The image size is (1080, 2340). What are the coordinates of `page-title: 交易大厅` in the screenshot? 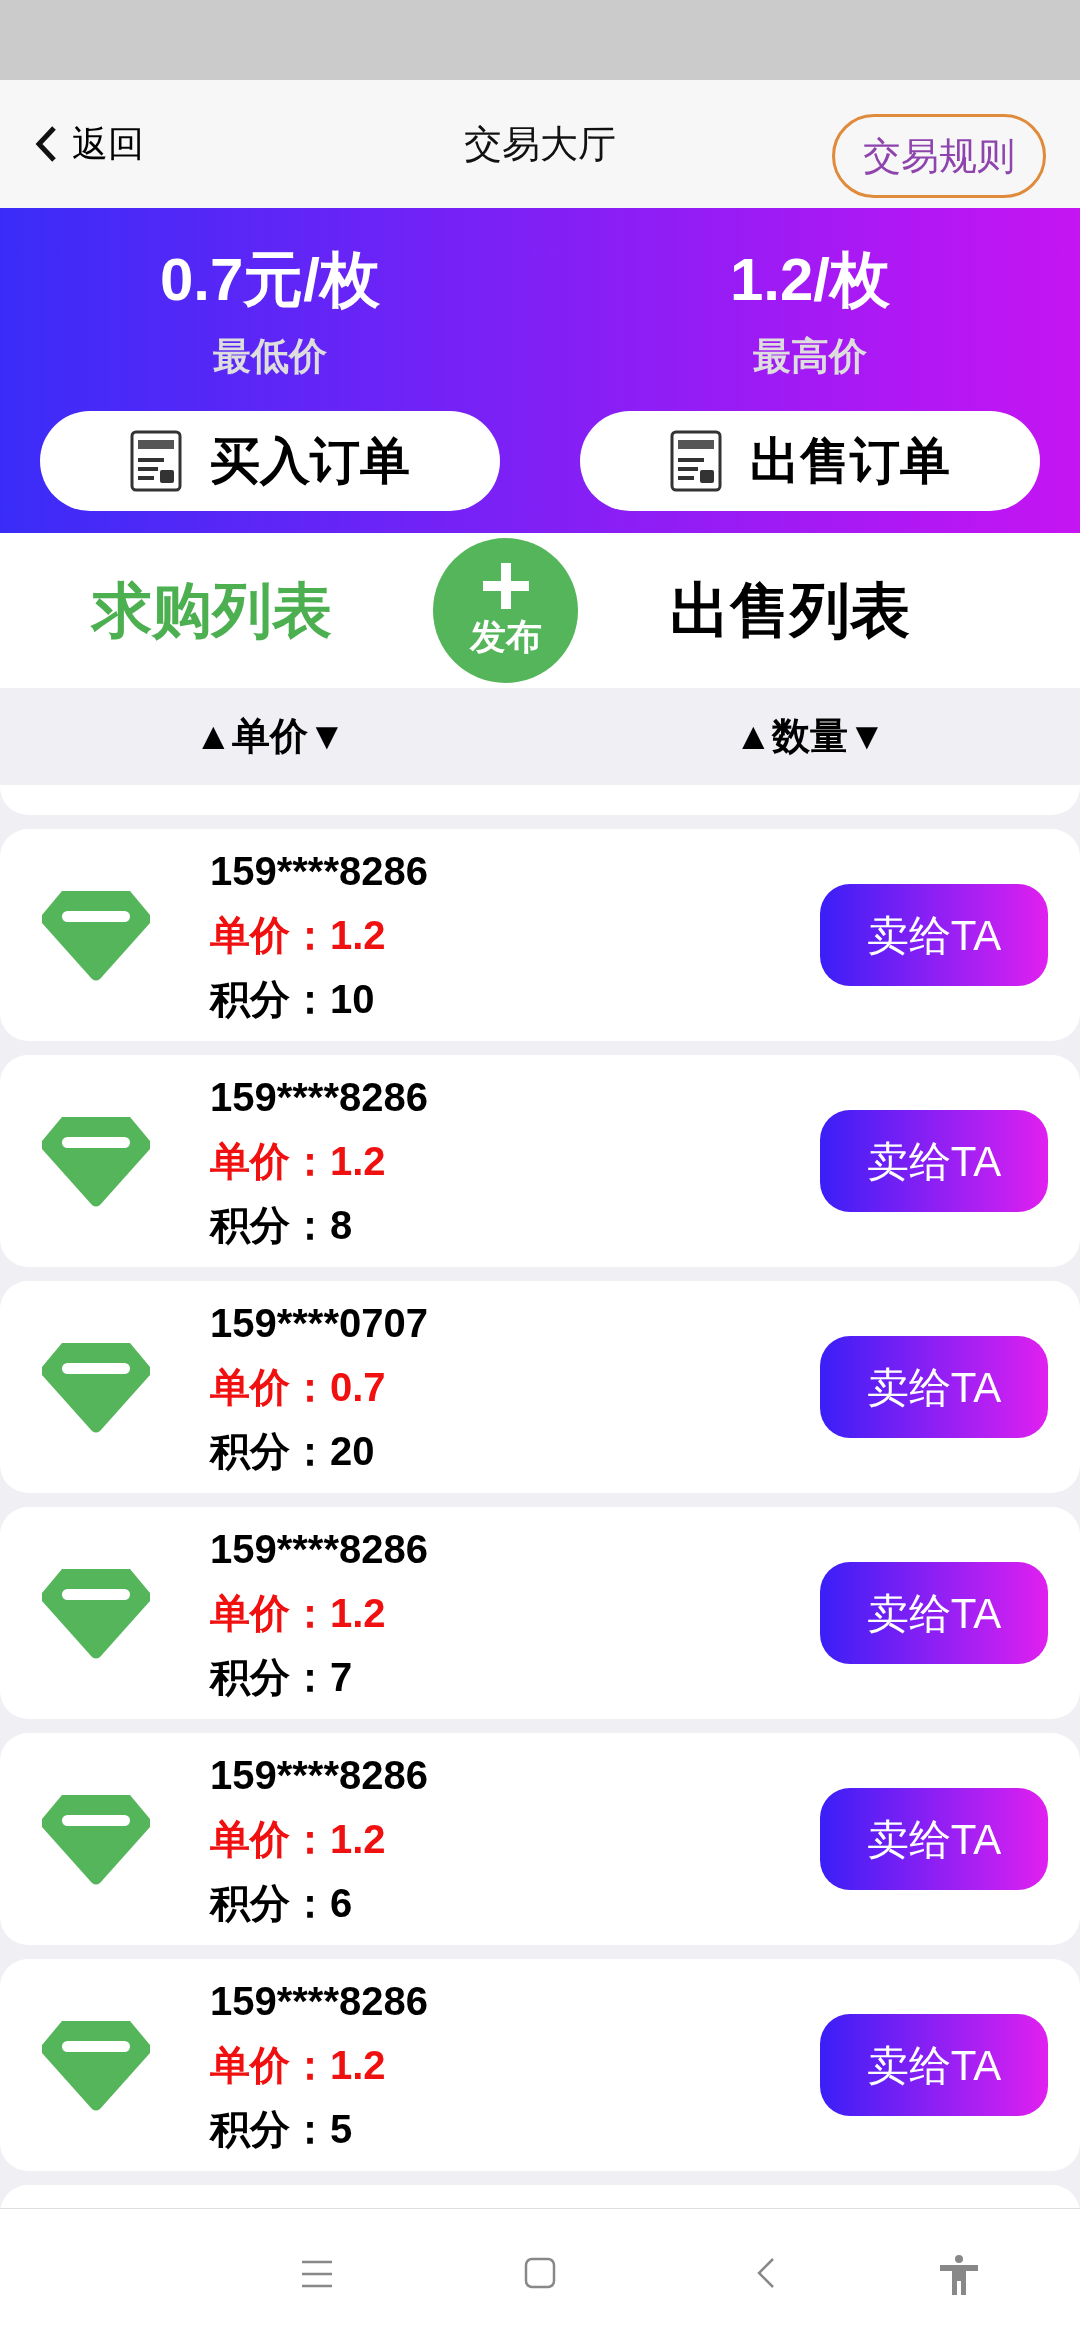 It's located at (540, 144).